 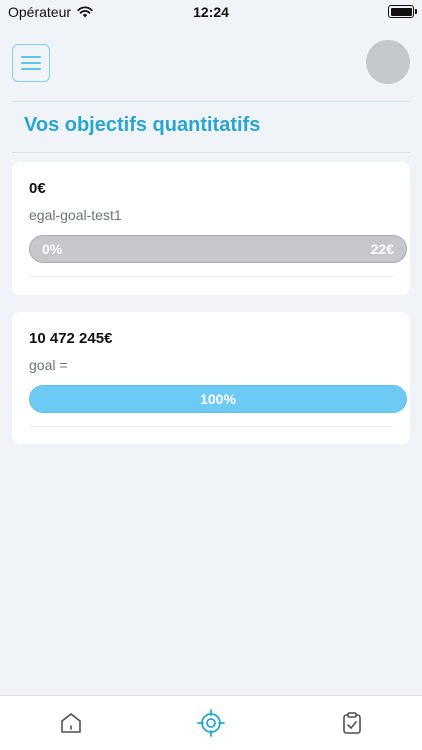 I want to click on goal-amount: 10 472 245€, so click(x=71, y=338).